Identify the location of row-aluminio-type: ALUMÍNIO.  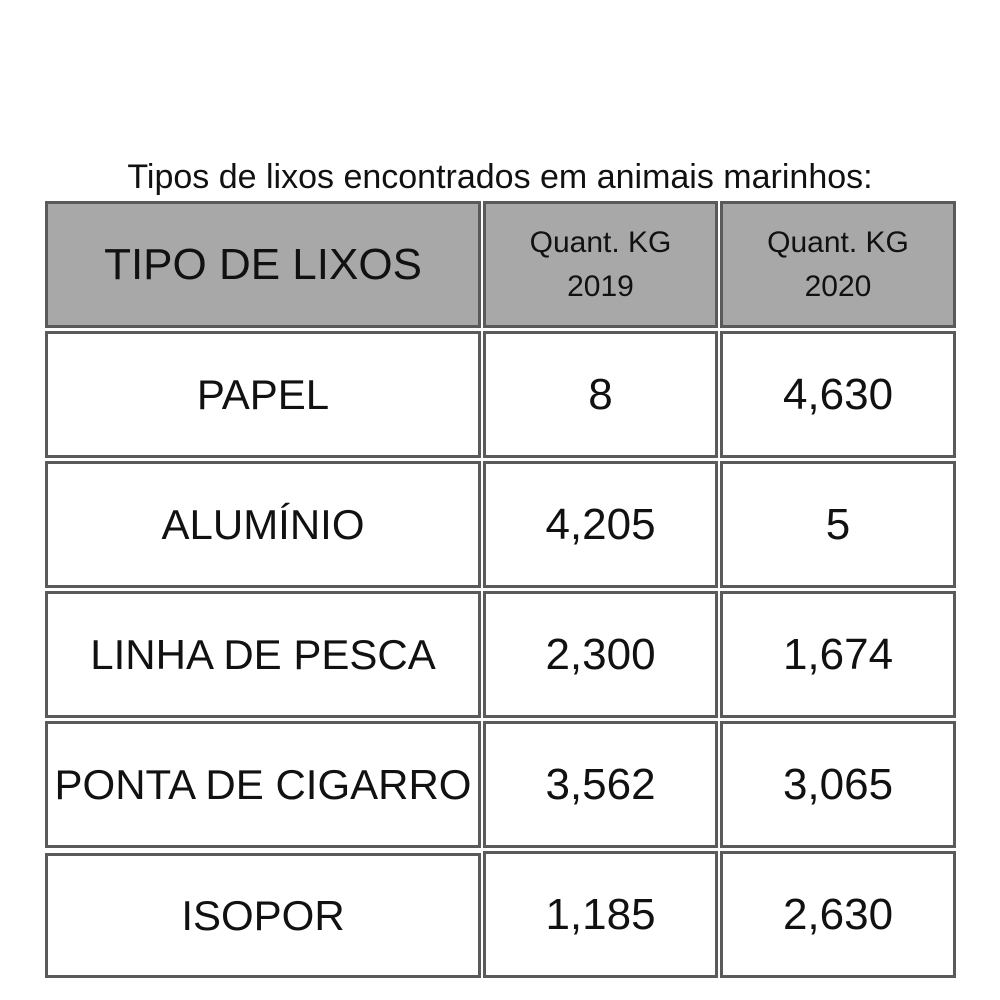
(263, 524).